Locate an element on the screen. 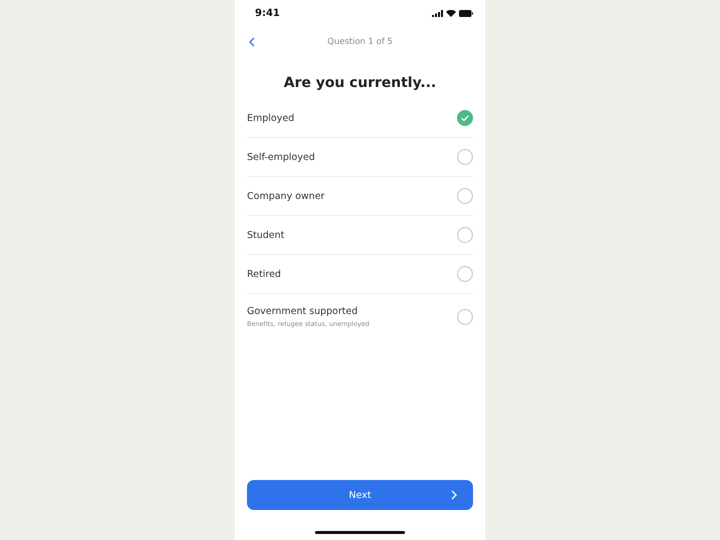  checked-radio-icon is located at coordinates (465, 118).